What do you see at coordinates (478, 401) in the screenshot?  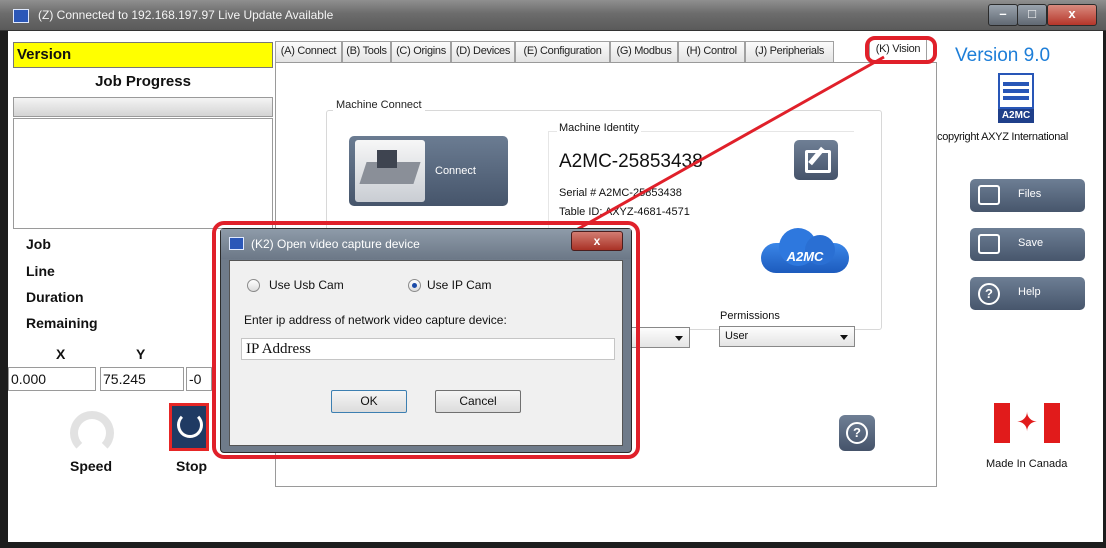 I see `cancel-button: Cancel` at bounding box center [478, 401].